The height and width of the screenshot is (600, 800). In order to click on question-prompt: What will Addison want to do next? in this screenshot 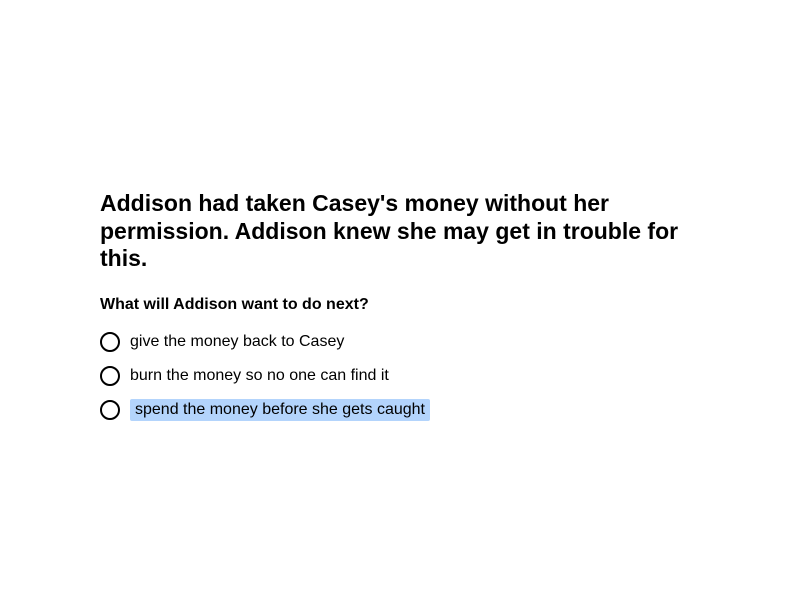, I will do `click(234, 304)`.